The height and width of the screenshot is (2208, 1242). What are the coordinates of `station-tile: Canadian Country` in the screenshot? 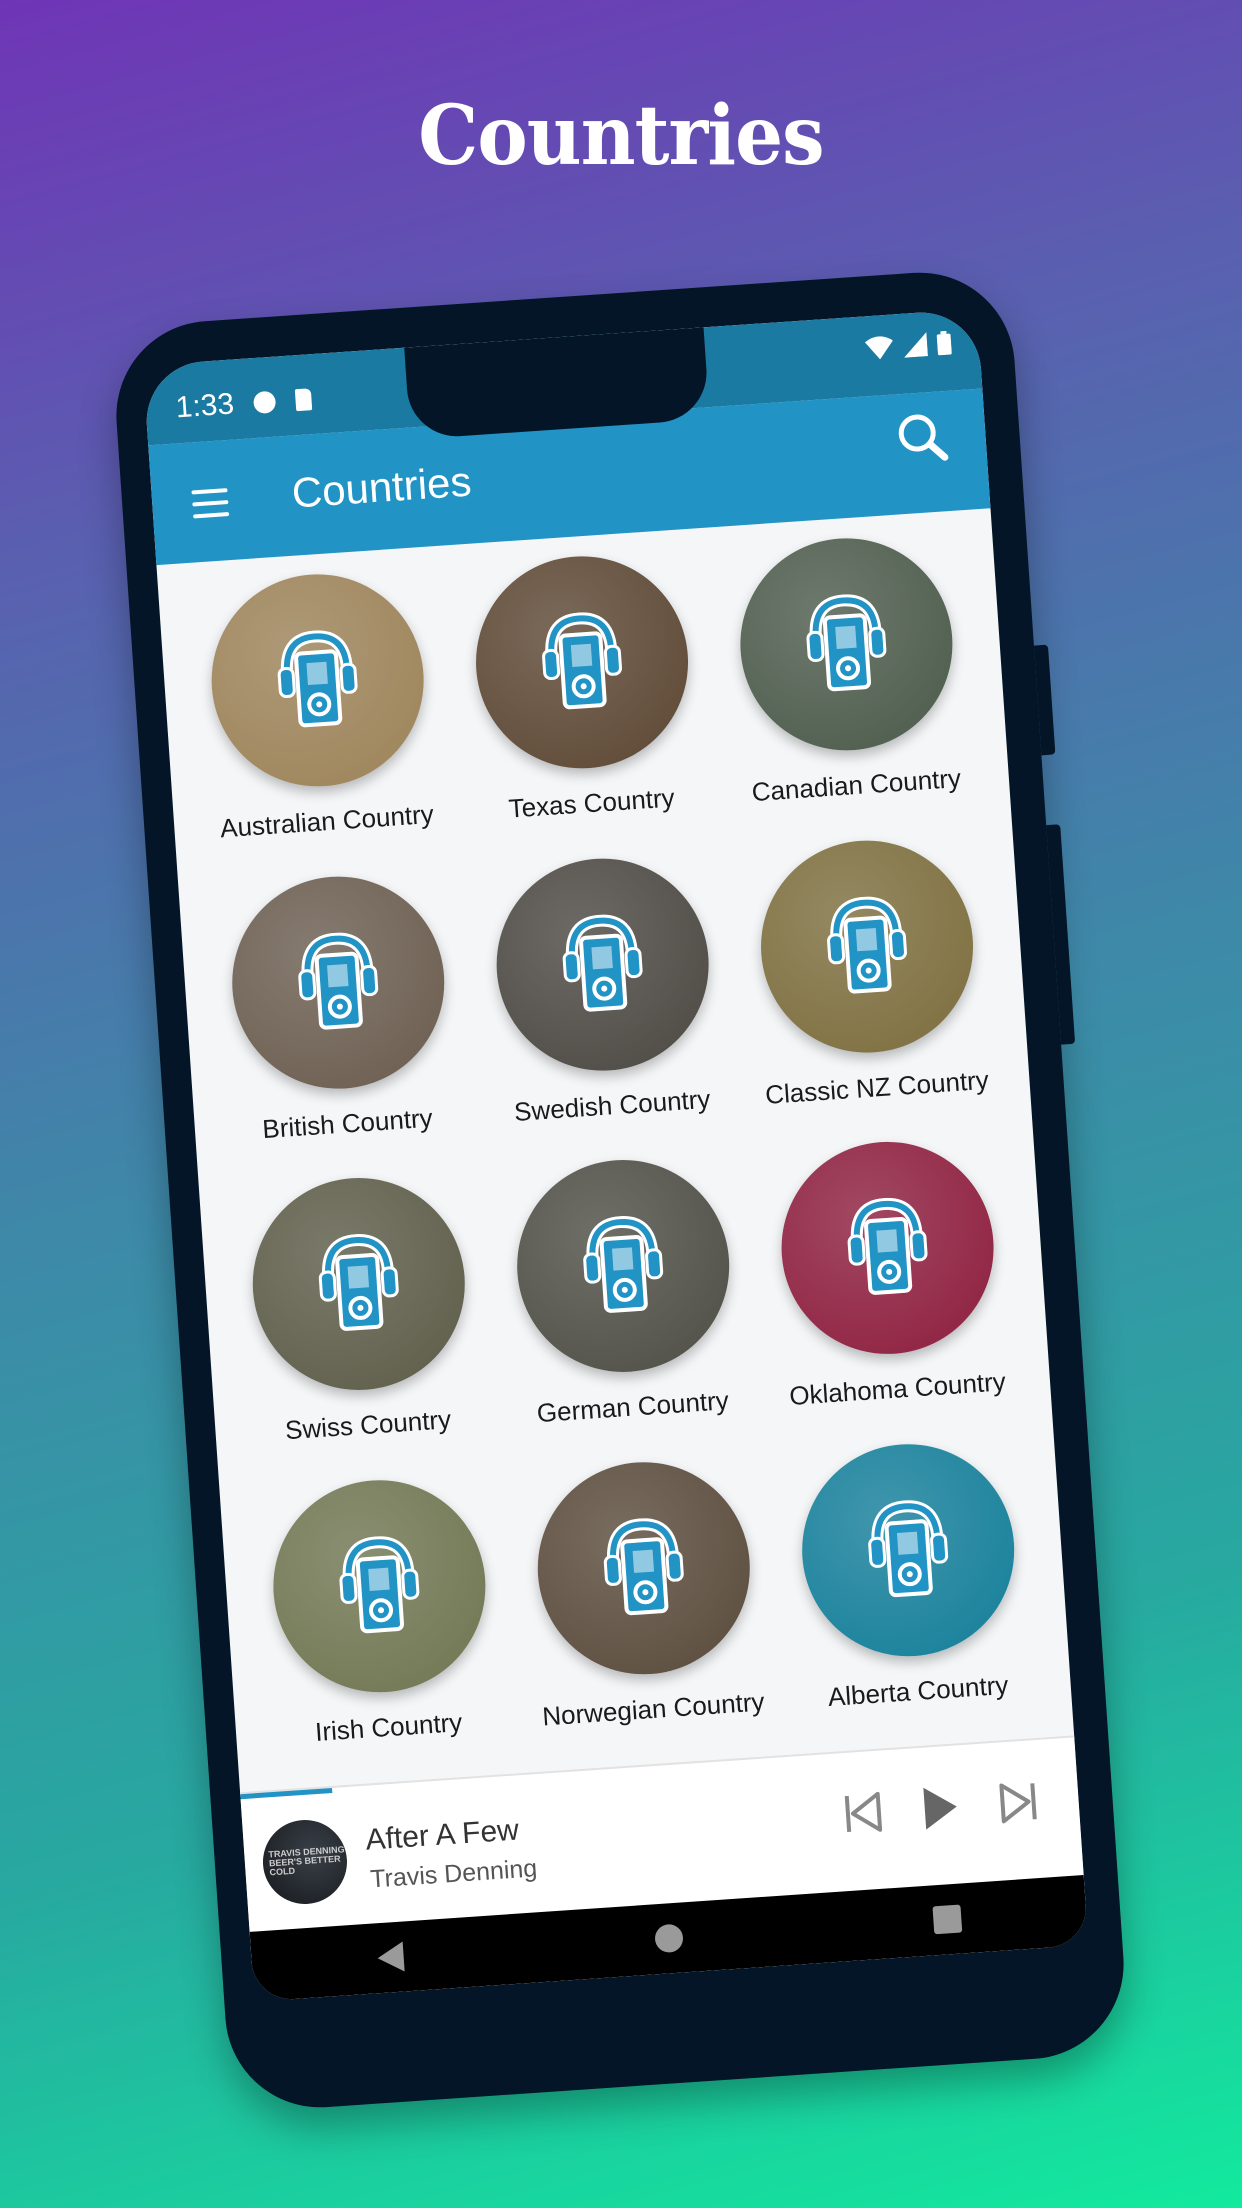 It's located at (849, 690).